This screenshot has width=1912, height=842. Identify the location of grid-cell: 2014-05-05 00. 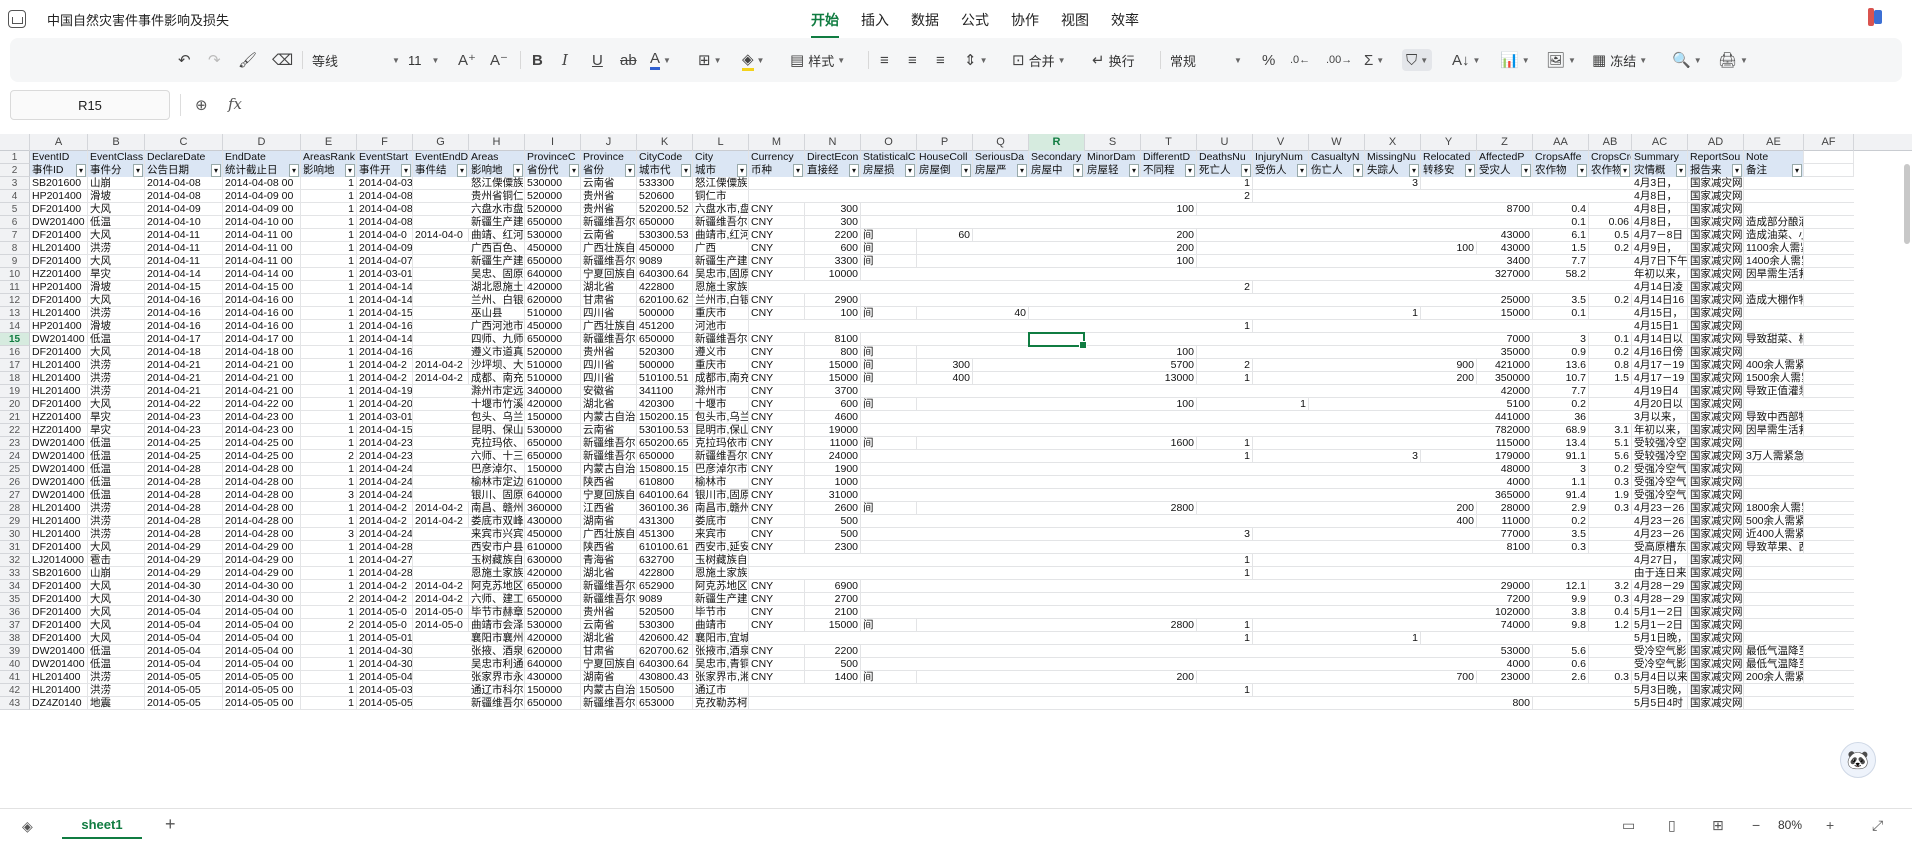
(262, 677).